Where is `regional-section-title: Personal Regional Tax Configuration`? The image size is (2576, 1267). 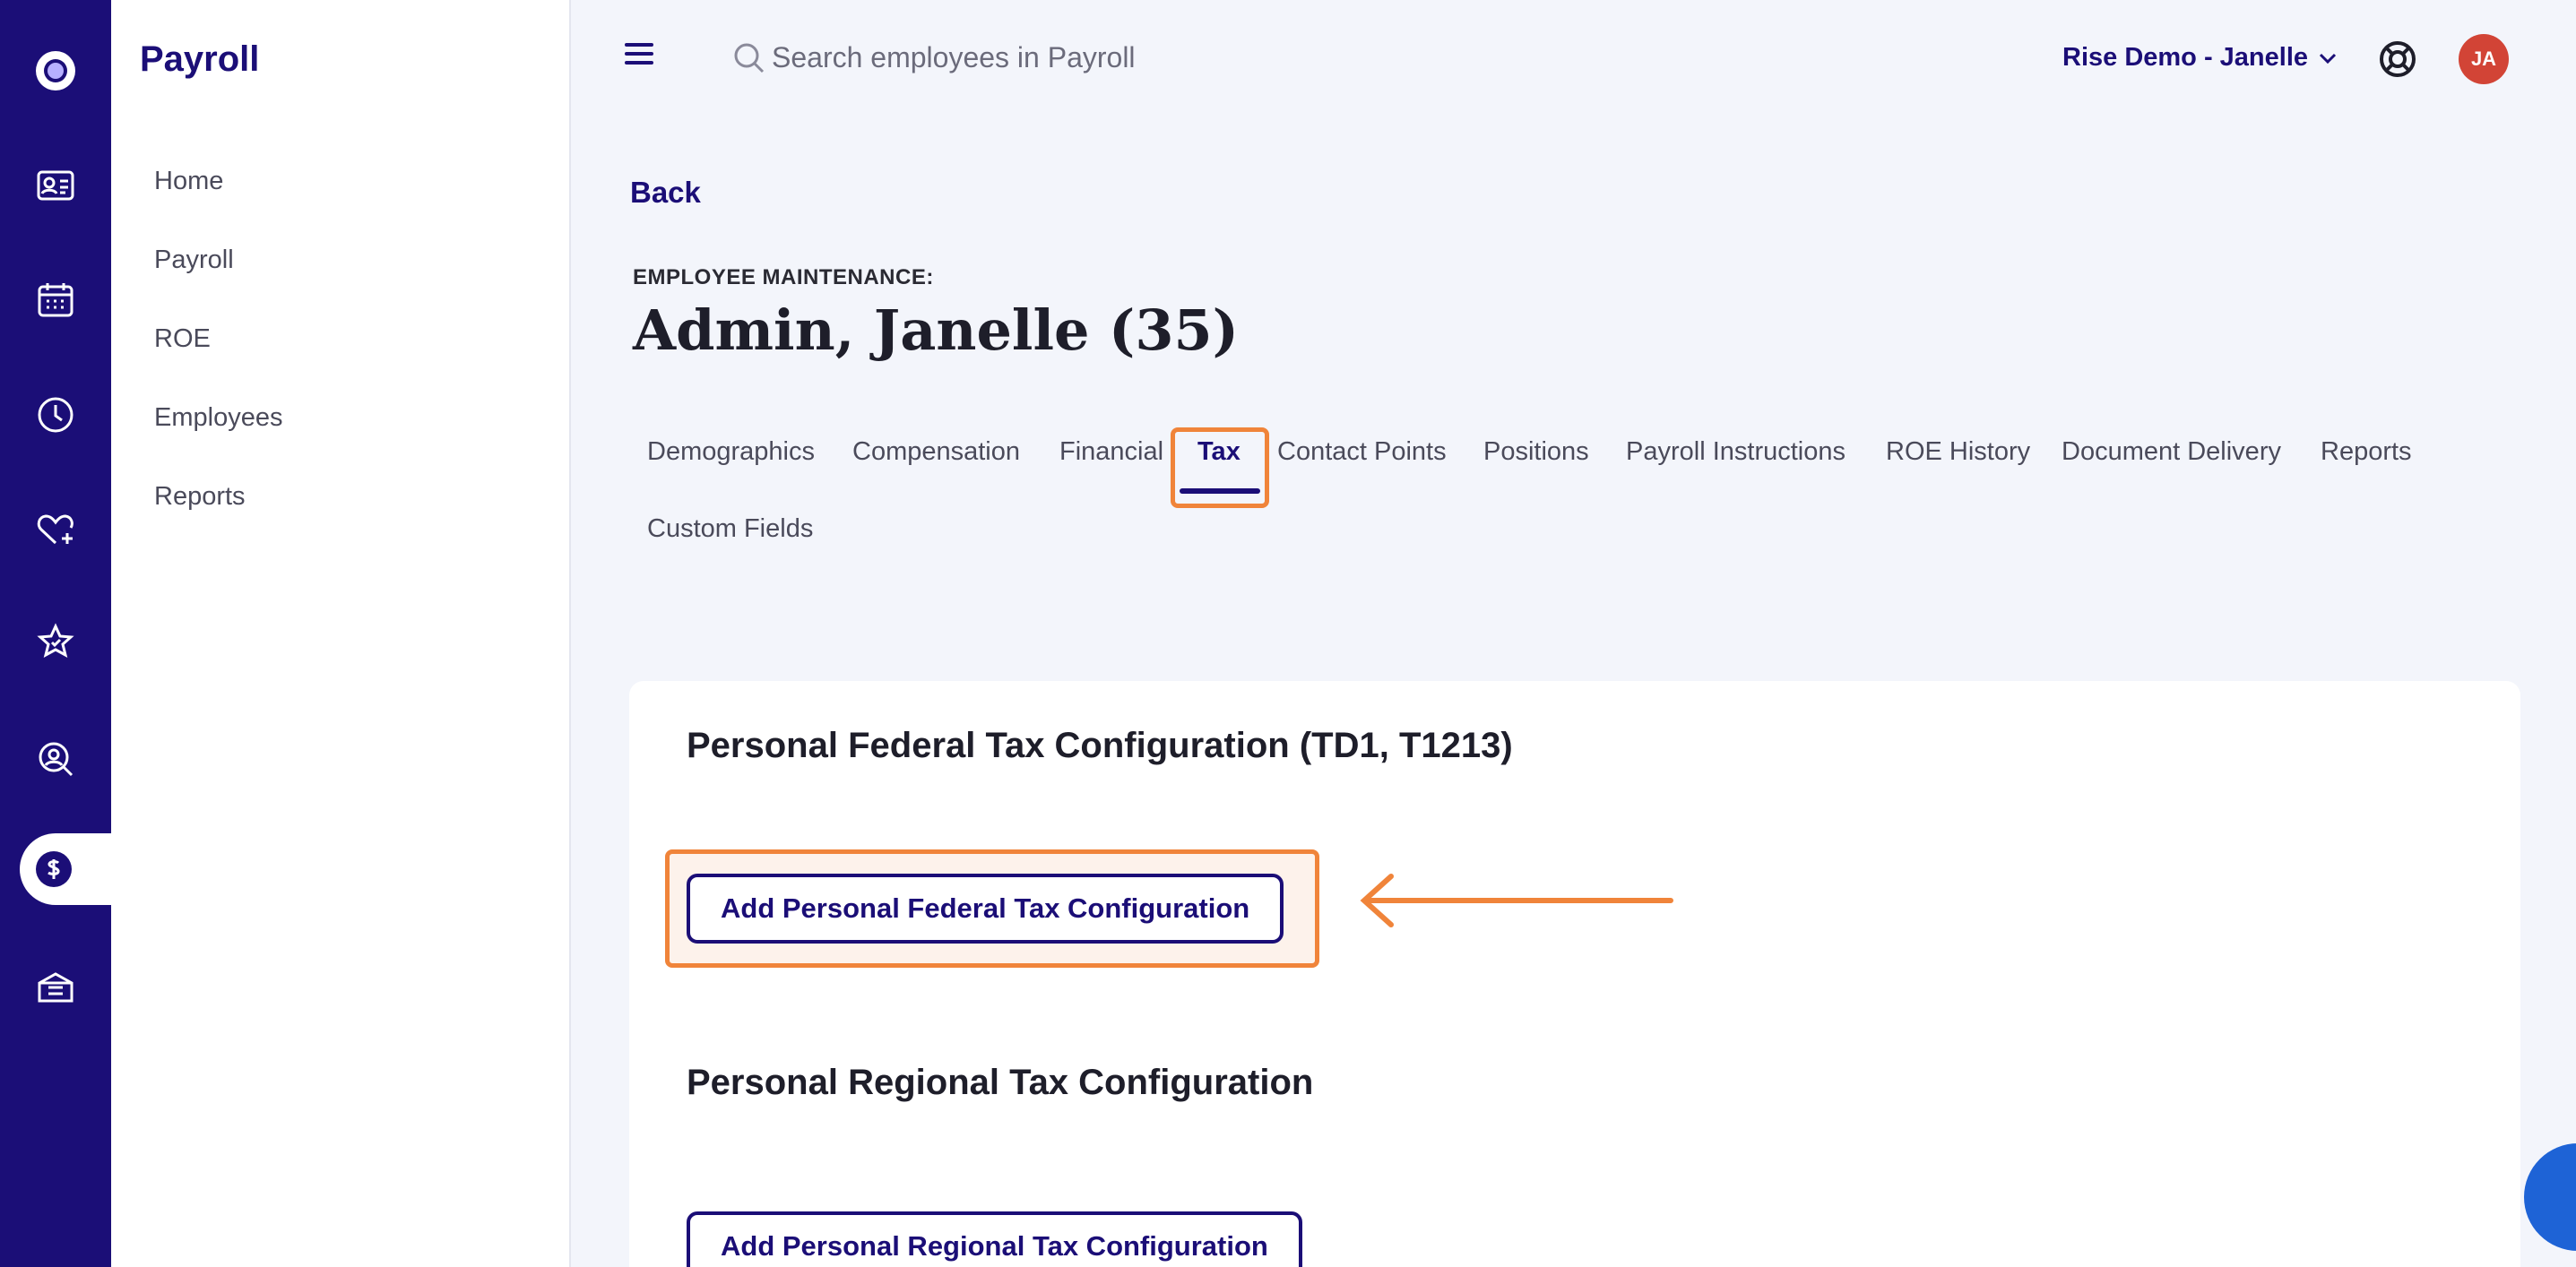 regional-section-title: Personal Regional Tax Configuration is located at coordinates (1000, 1082).